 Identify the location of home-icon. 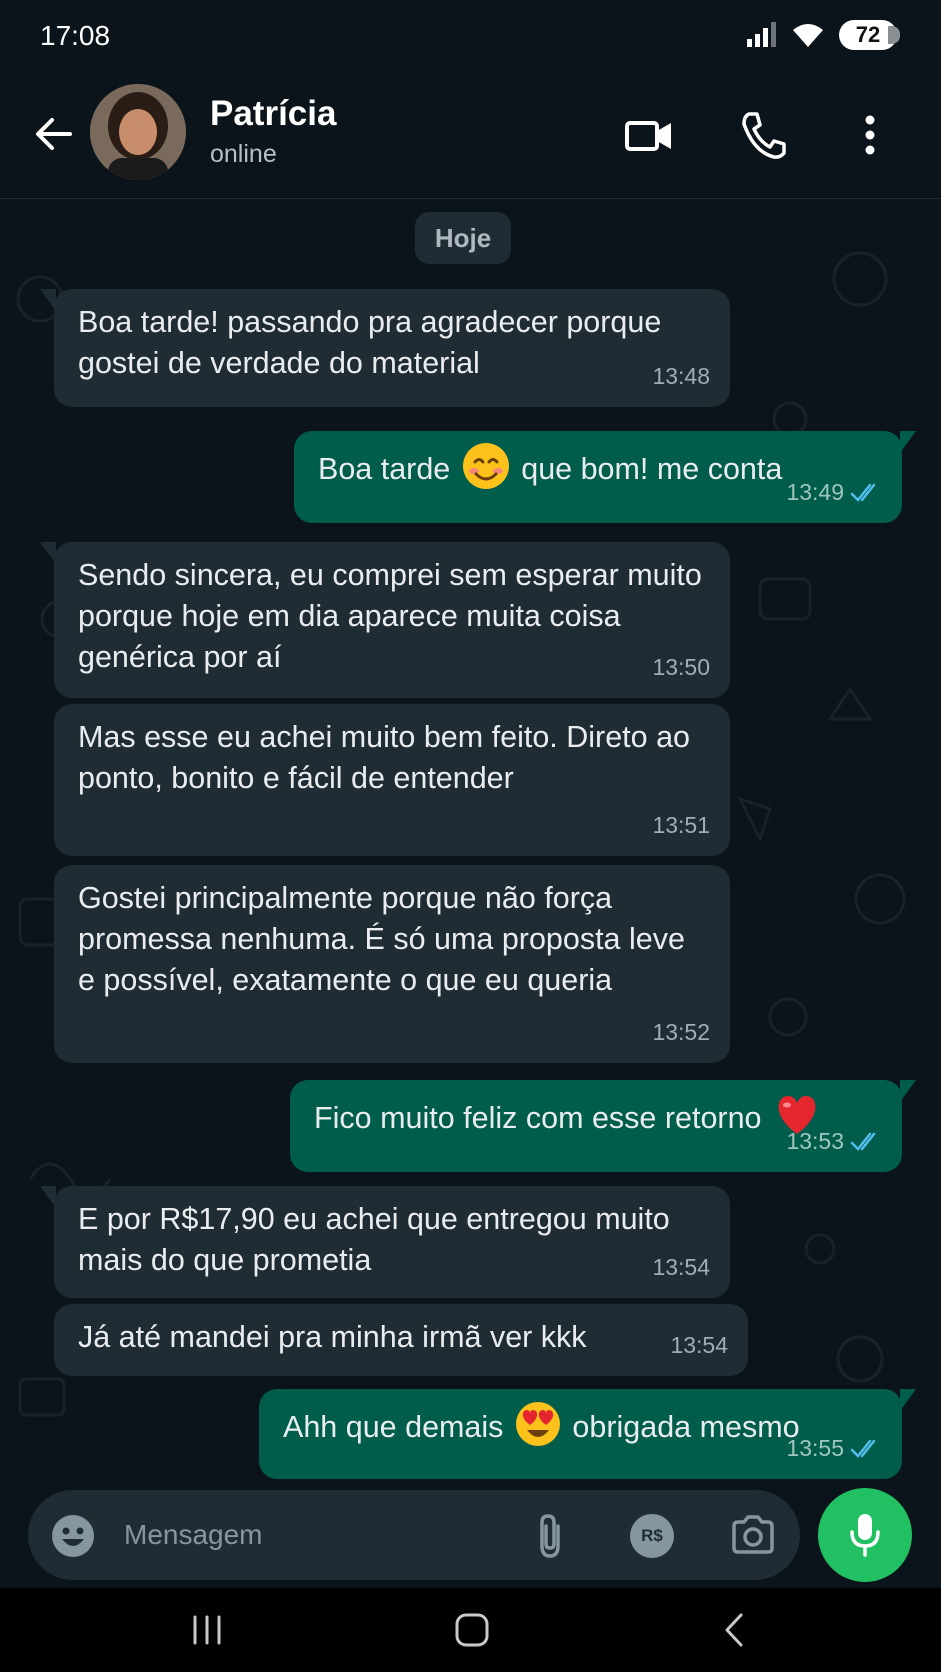
(472, 1630).